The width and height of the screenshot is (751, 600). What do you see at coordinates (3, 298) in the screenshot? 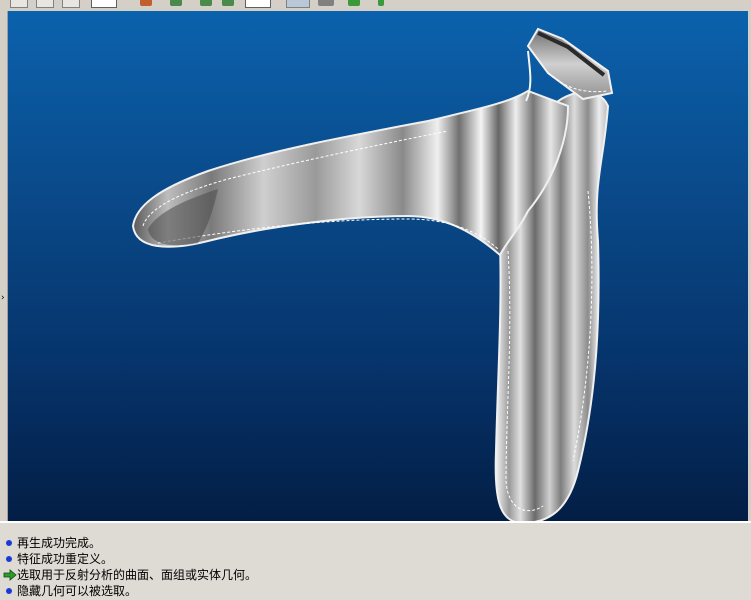
I see `expand-panel-icon: ›` at bounding box center [3, 298].